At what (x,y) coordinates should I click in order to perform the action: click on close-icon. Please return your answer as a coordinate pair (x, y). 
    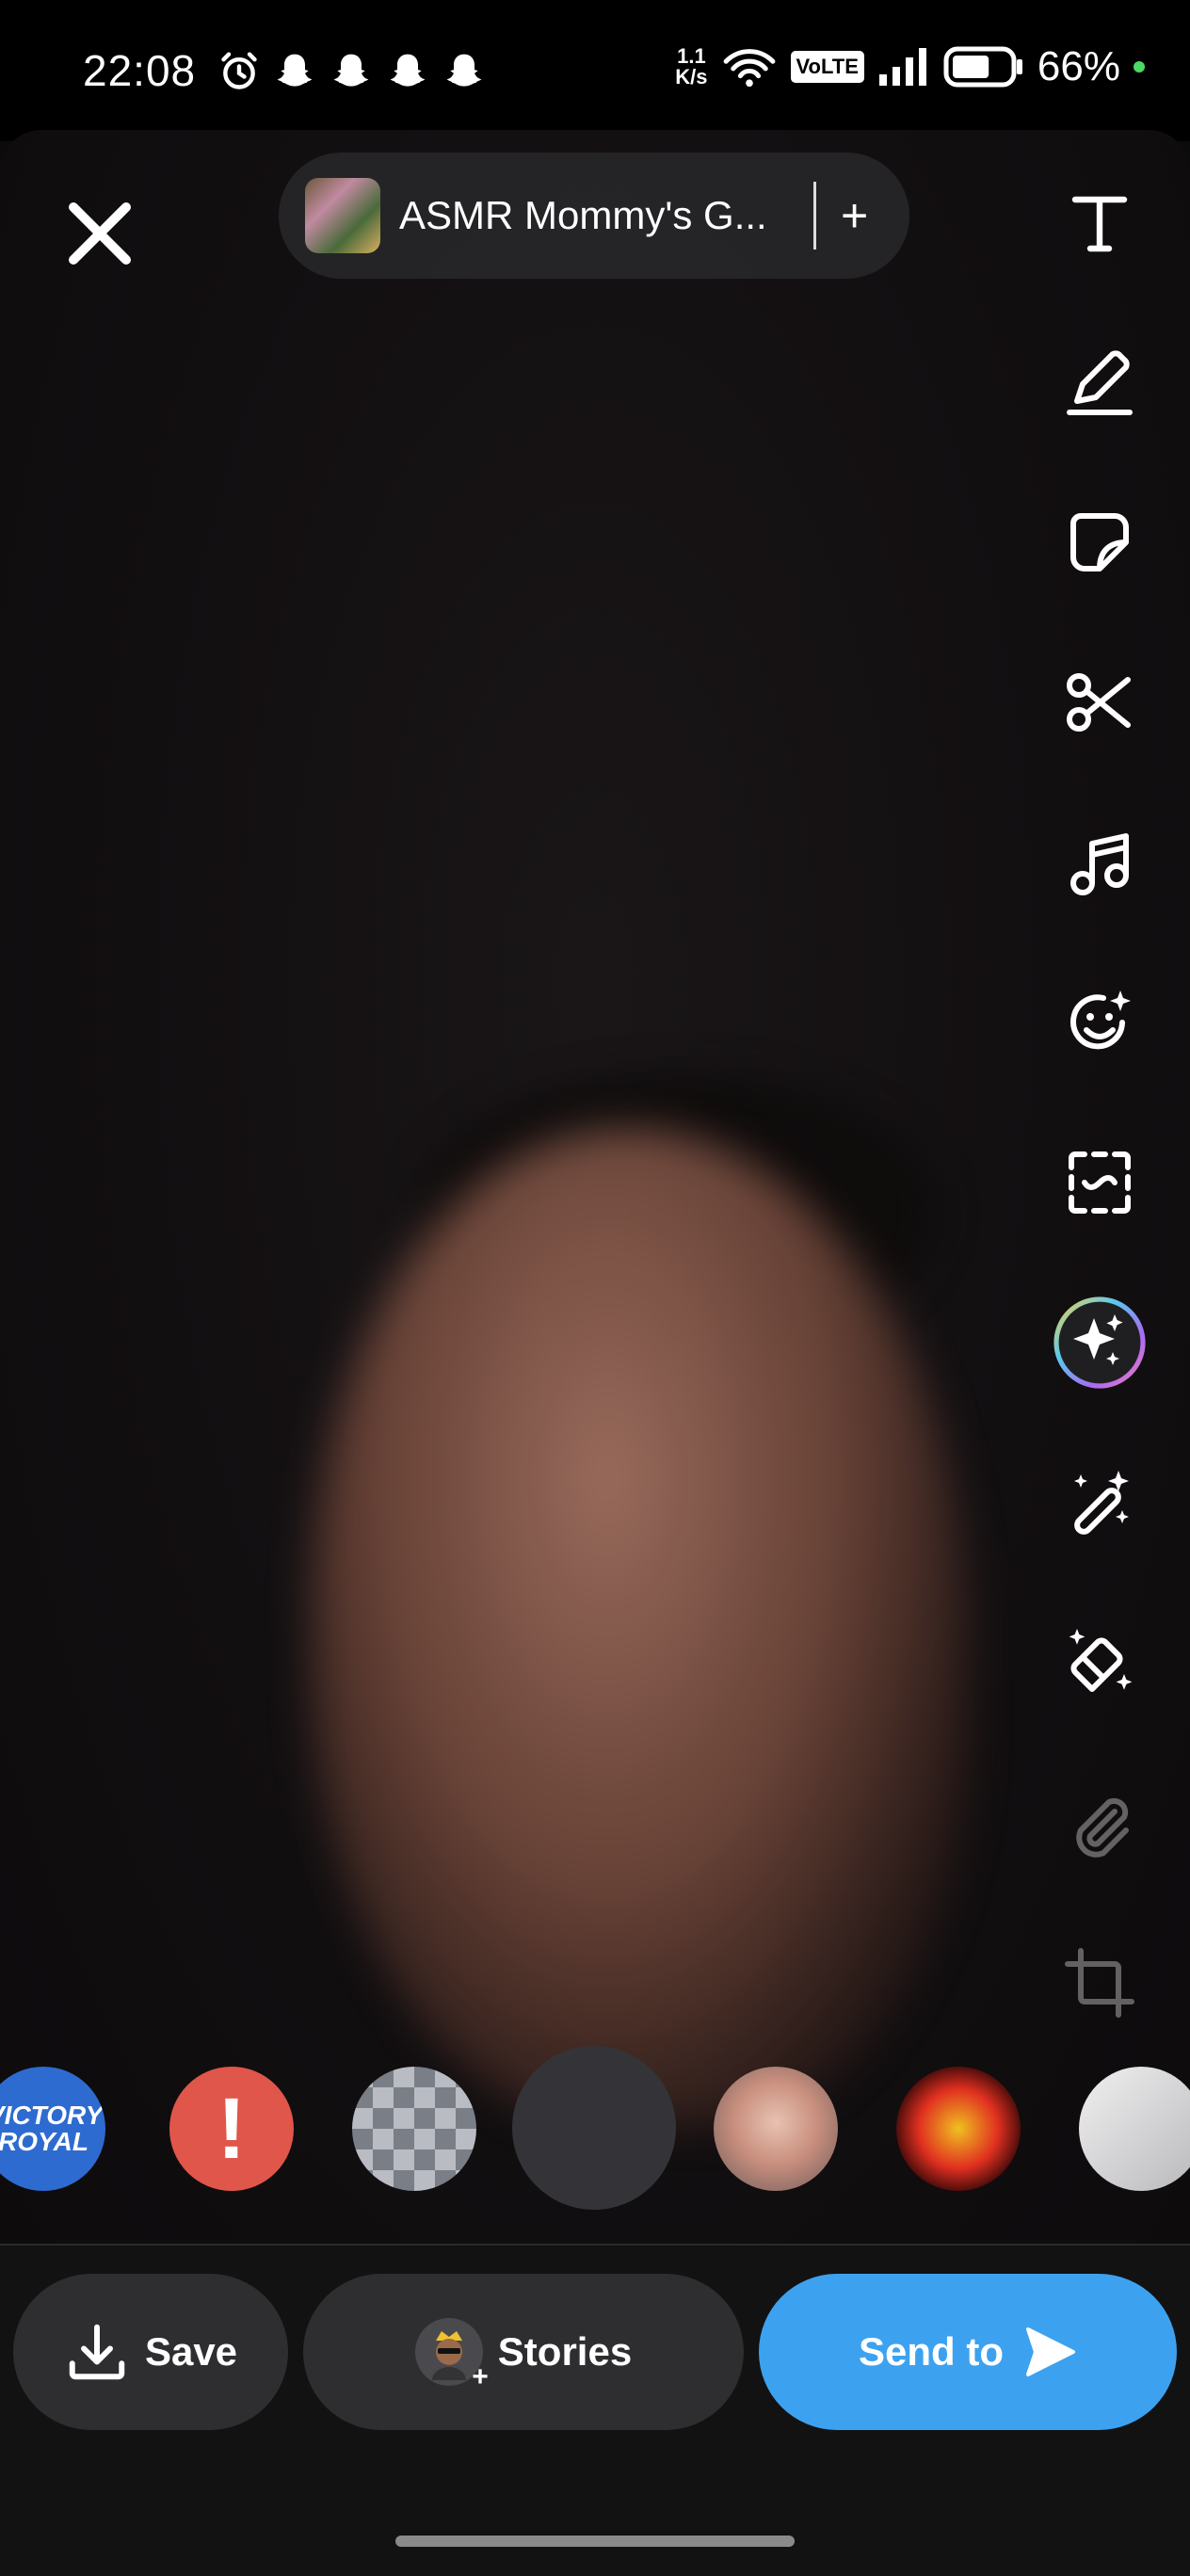
    Looking at the image, I should click on (100, 233).